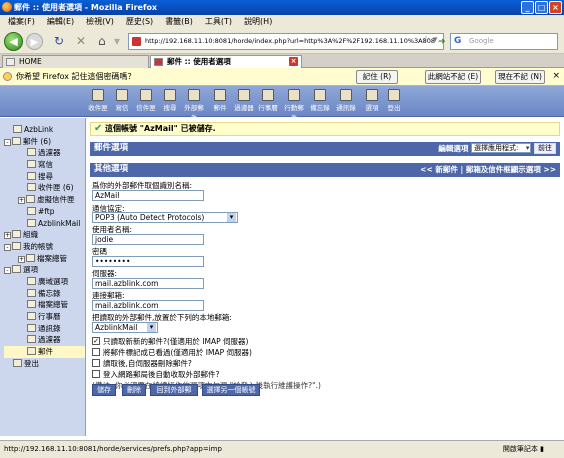 The image size is (564, 458). I want to click on horde-menu-item: 登出, so click(394, 100).